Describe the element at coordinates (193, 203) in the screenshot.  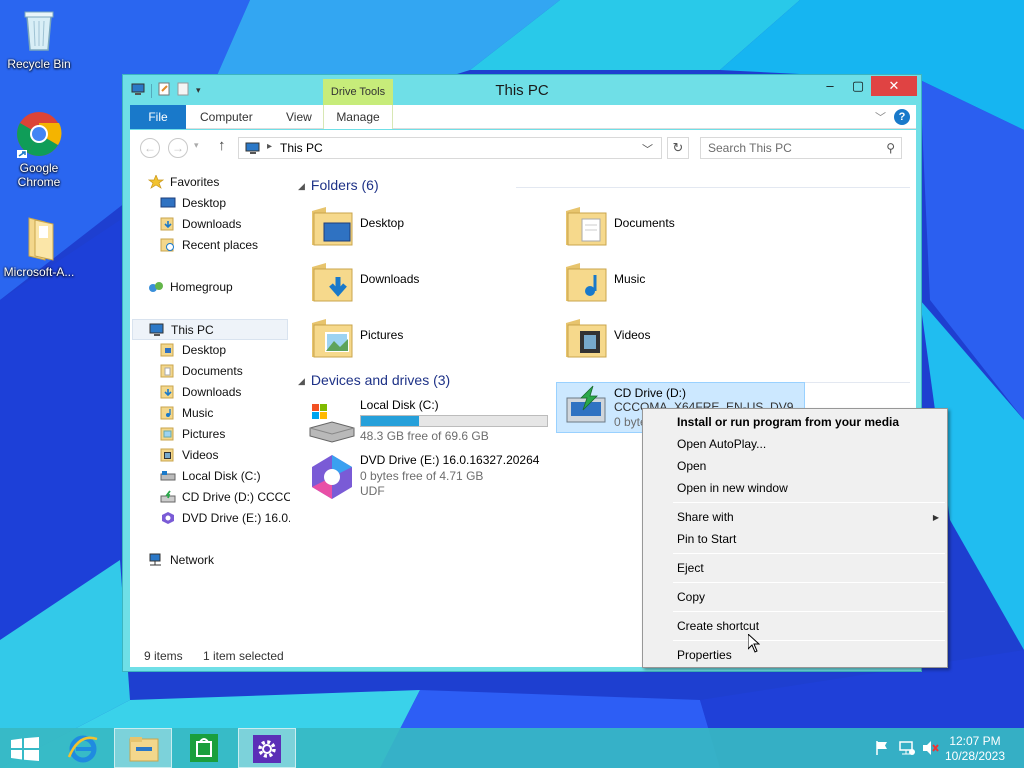
I see `nav-item-desktop: Desktop` at that location.